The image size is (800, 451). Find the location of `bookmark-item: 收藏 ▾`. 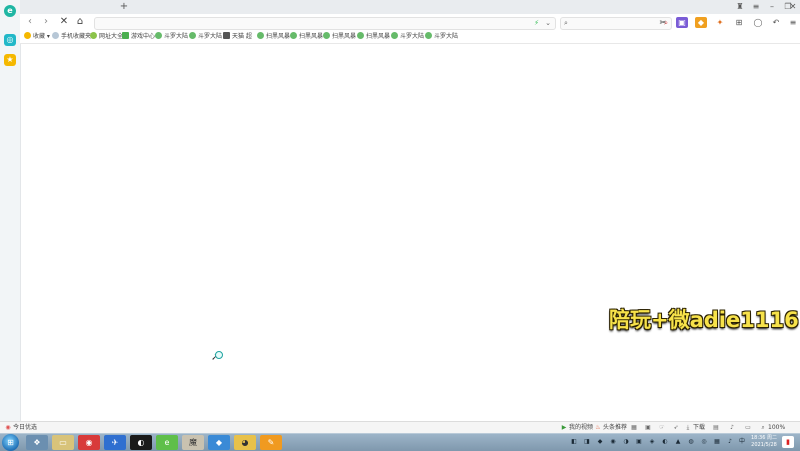

bookmark-item: 收藏 ▾ is located at coordinates (37, 37).